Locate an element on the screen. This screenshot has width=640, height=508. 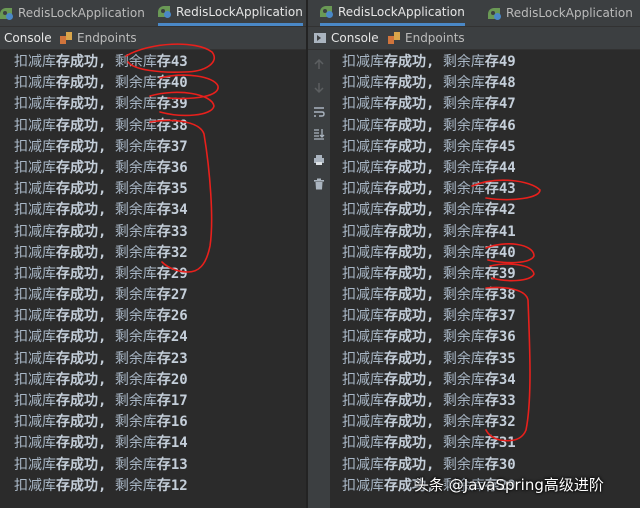
console-line: 扣减库存成功, 剩余库存14 is located at coordinates (101, 443).